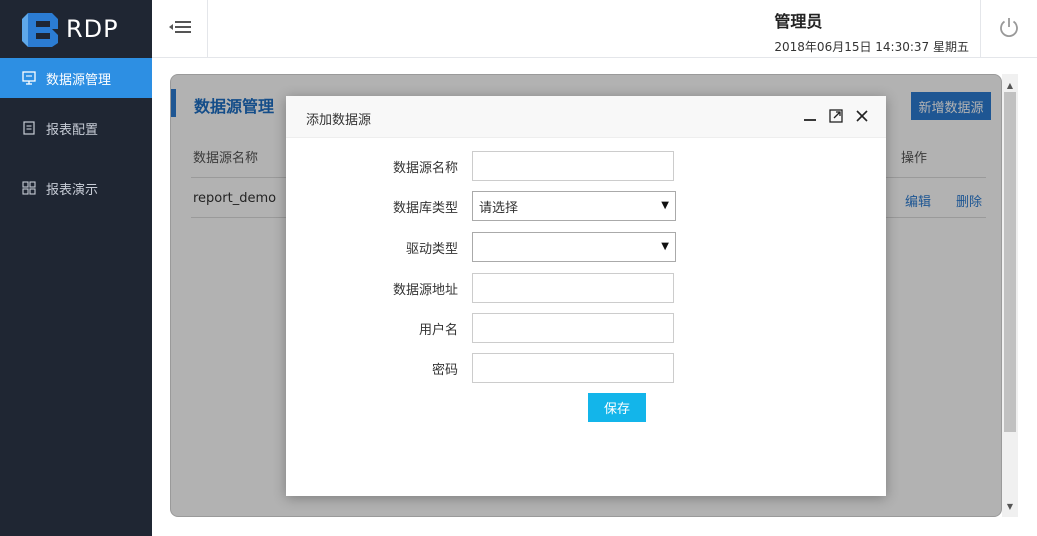  I want to click on minimize-icon, so click(810, 116).